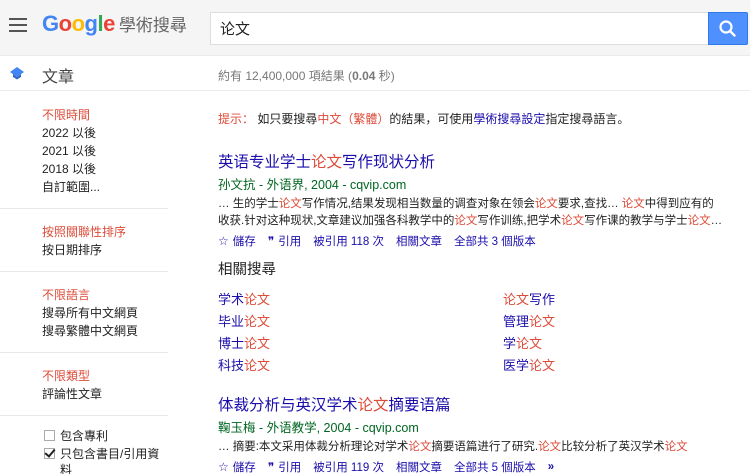 The image size is (750, 474). Describe the element at coordinates (105, 151) in the screenshot. I see `filter-since-2021: 2021 以後` at that location.